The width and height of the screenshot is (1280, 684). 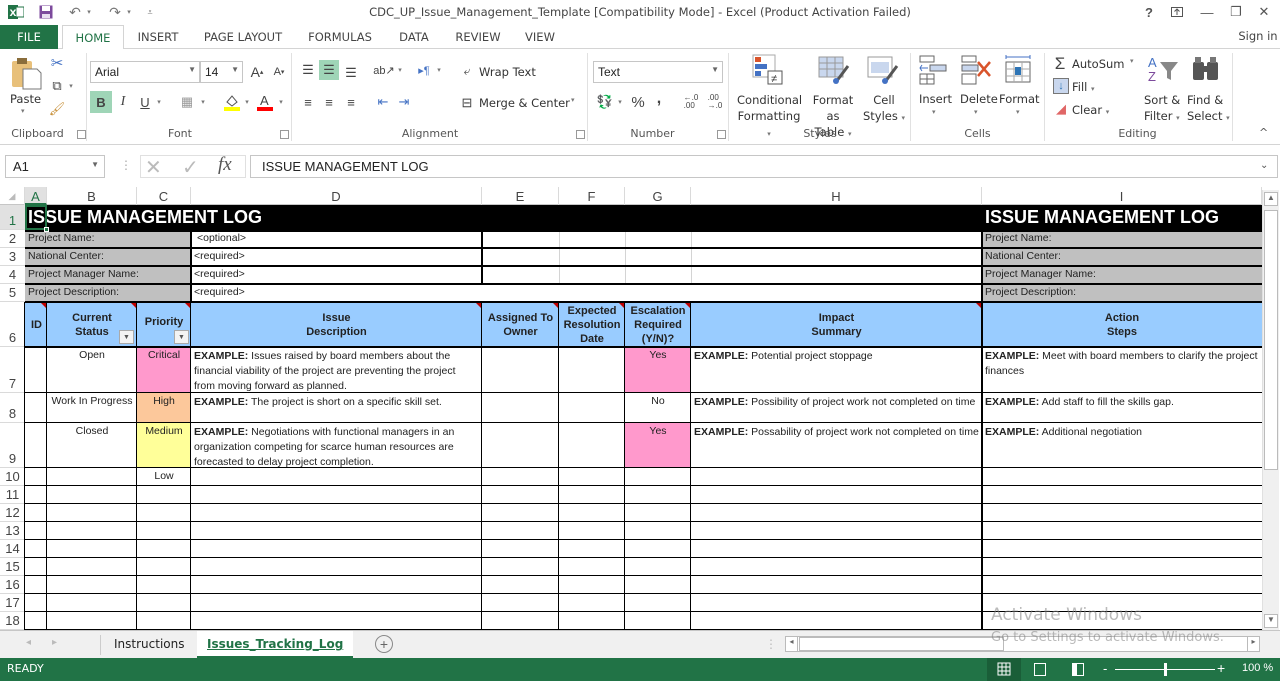 I want to click on drag-handle-icon: ⋮, so click(x=126, y=165).